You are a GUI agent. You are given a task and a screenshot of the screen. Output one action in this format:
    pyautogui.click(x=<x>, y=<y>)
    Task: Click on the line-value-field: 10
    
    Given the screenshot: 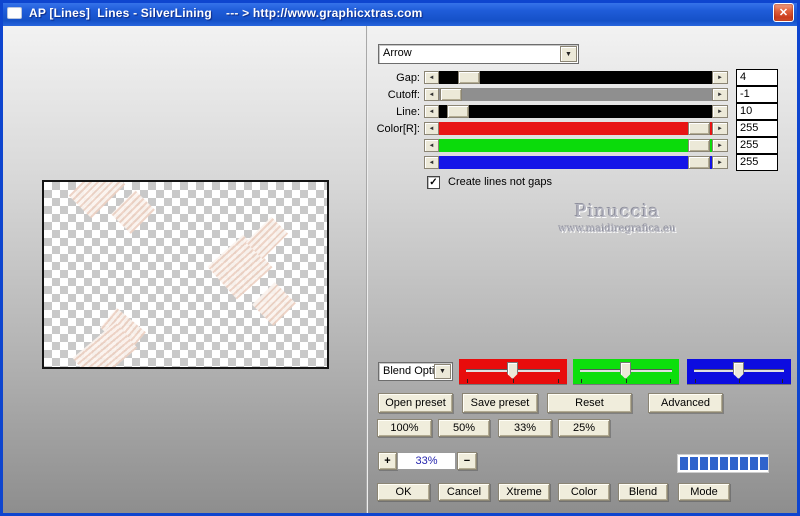 What is the action you would take?
    pyautogui.click(x=757, y=111)
    